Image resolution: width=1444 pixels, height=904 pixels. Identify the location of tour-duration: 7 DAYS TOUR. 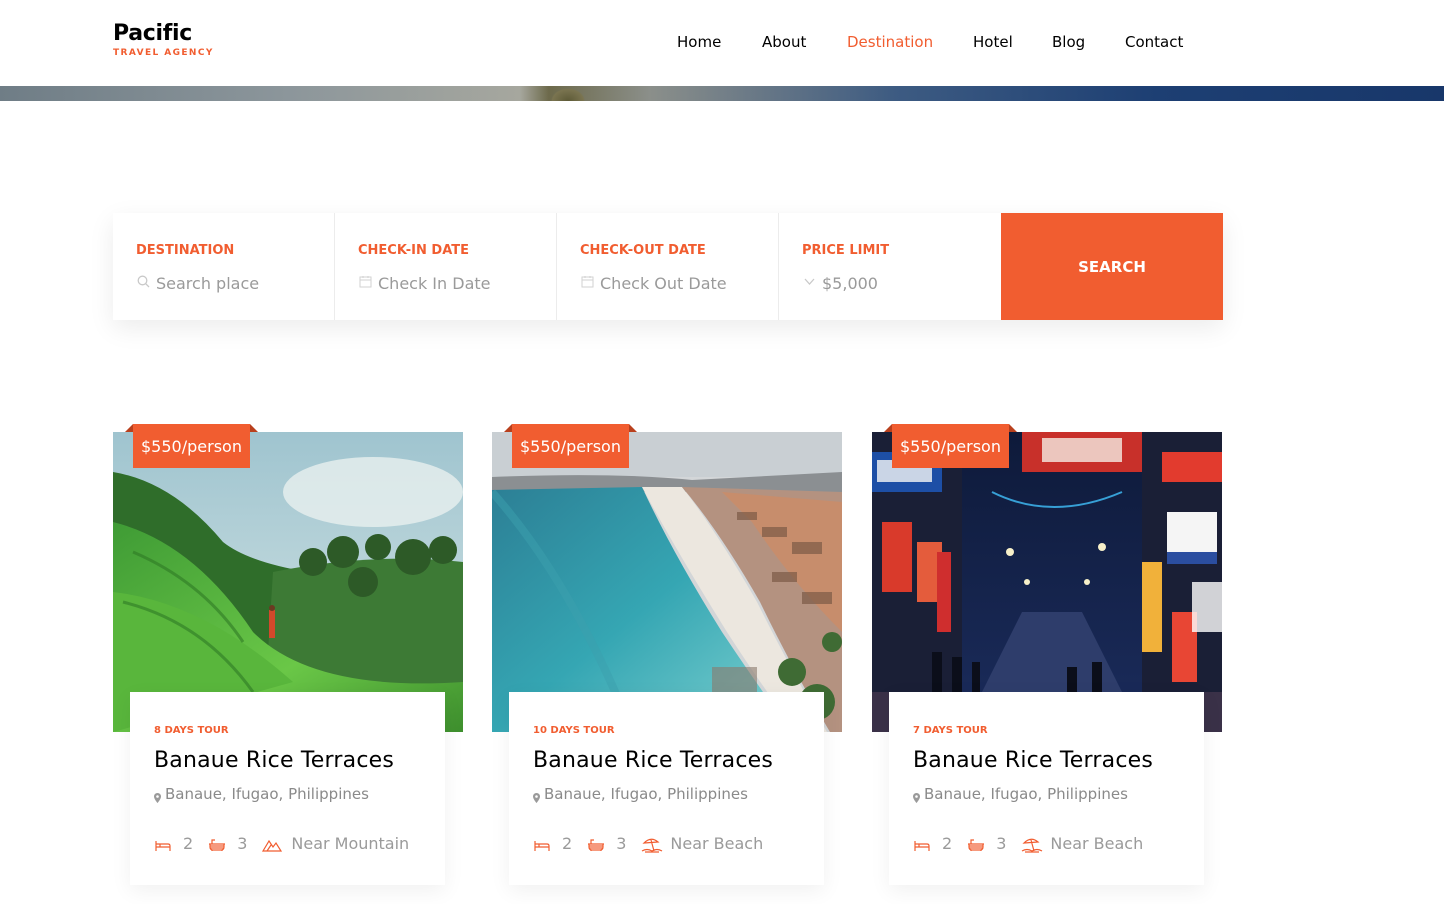
(950, 730).